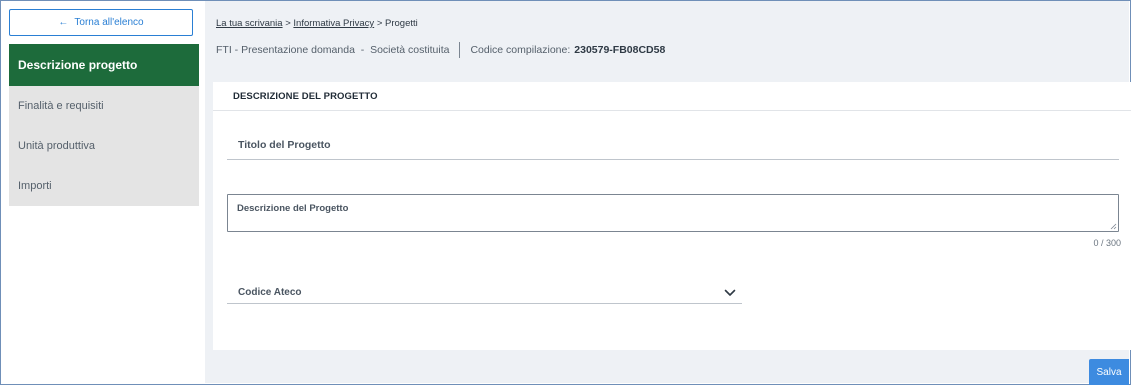 This screenshot has height=385, width=1131. Describe the element at coordinates (730, 292) in the screenshot. I see `chevron-down-icon` at that location.